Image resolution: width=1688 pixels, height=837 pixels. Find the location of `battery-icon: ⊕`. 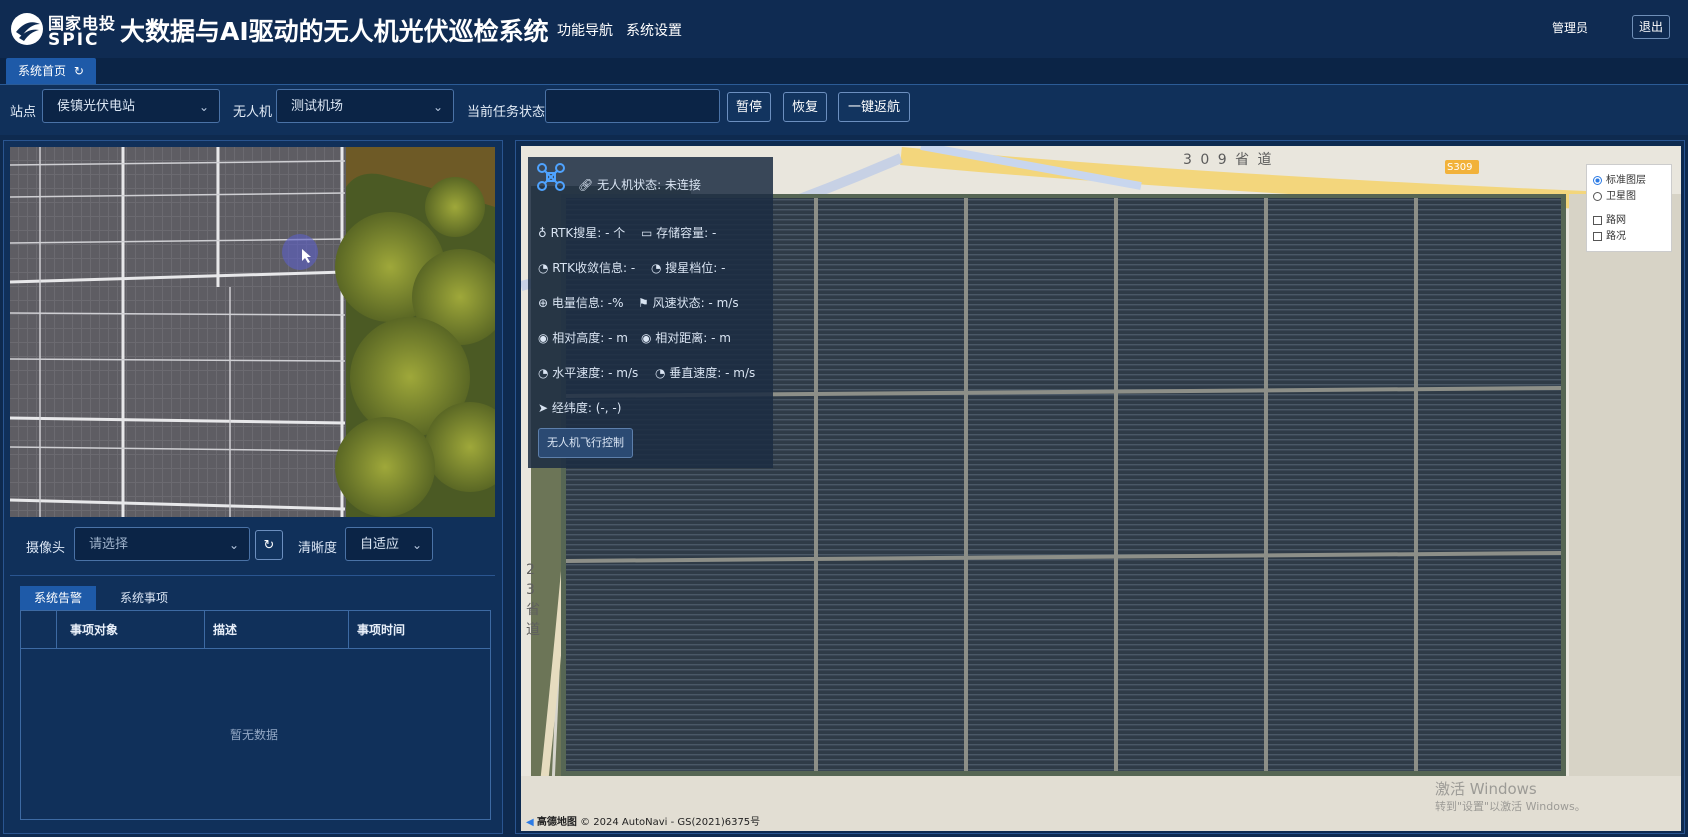

battery-icon: ⊕ is located at coordinates (545, 303).